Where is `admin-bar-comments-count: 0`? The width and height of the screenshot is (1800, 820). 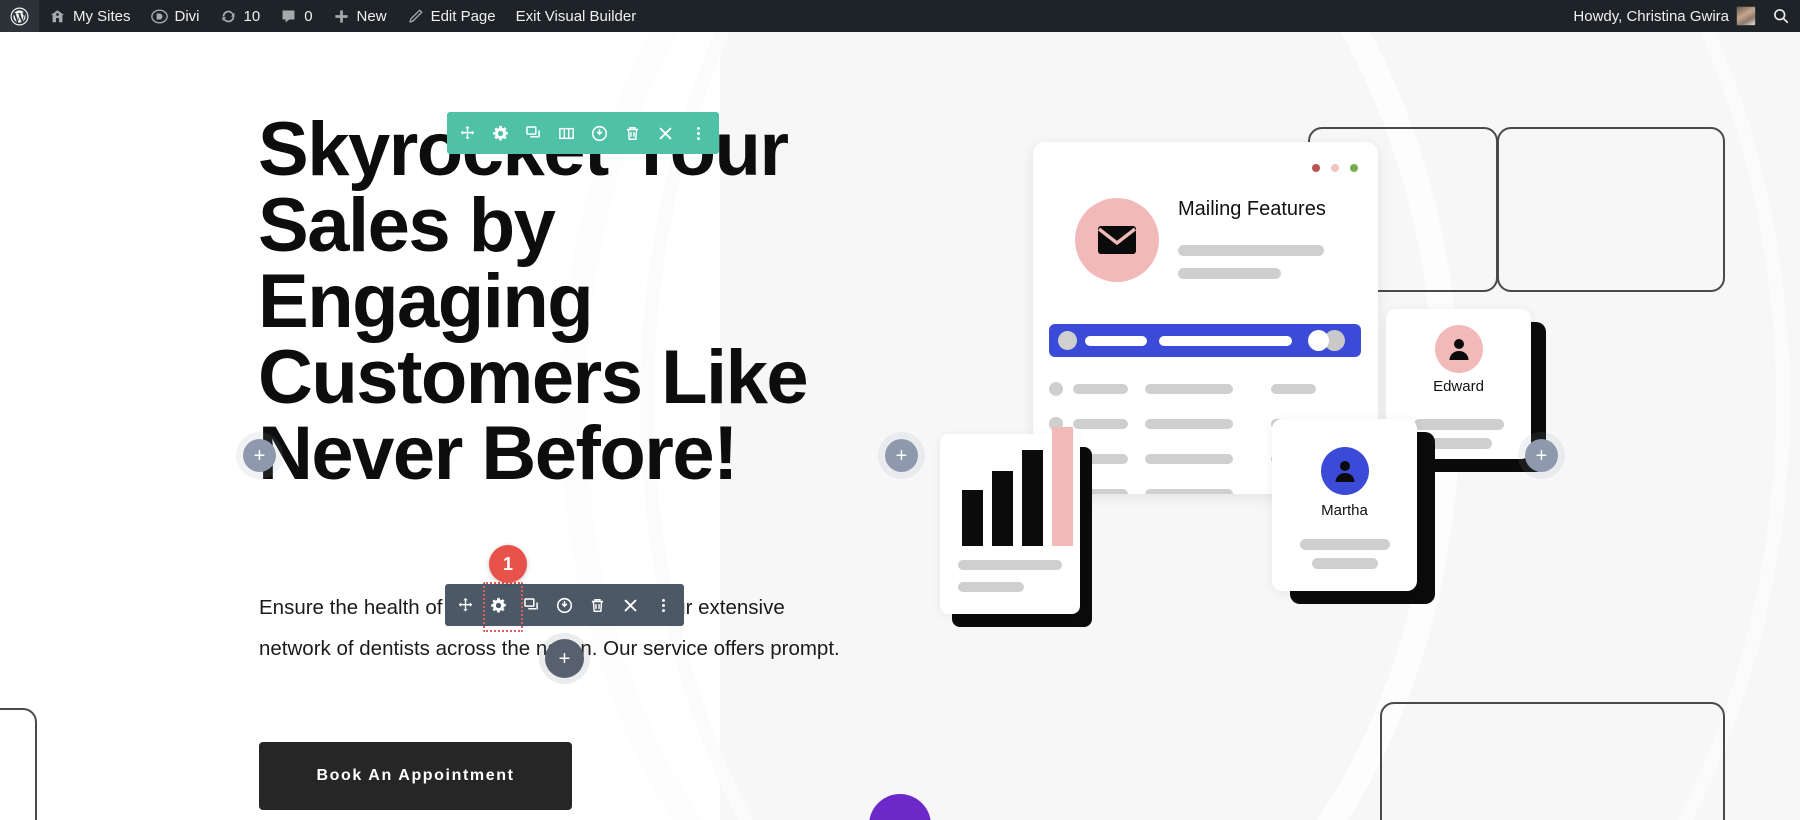 admin-bar-comments-count: 0 is located at coordinates (308, 16).